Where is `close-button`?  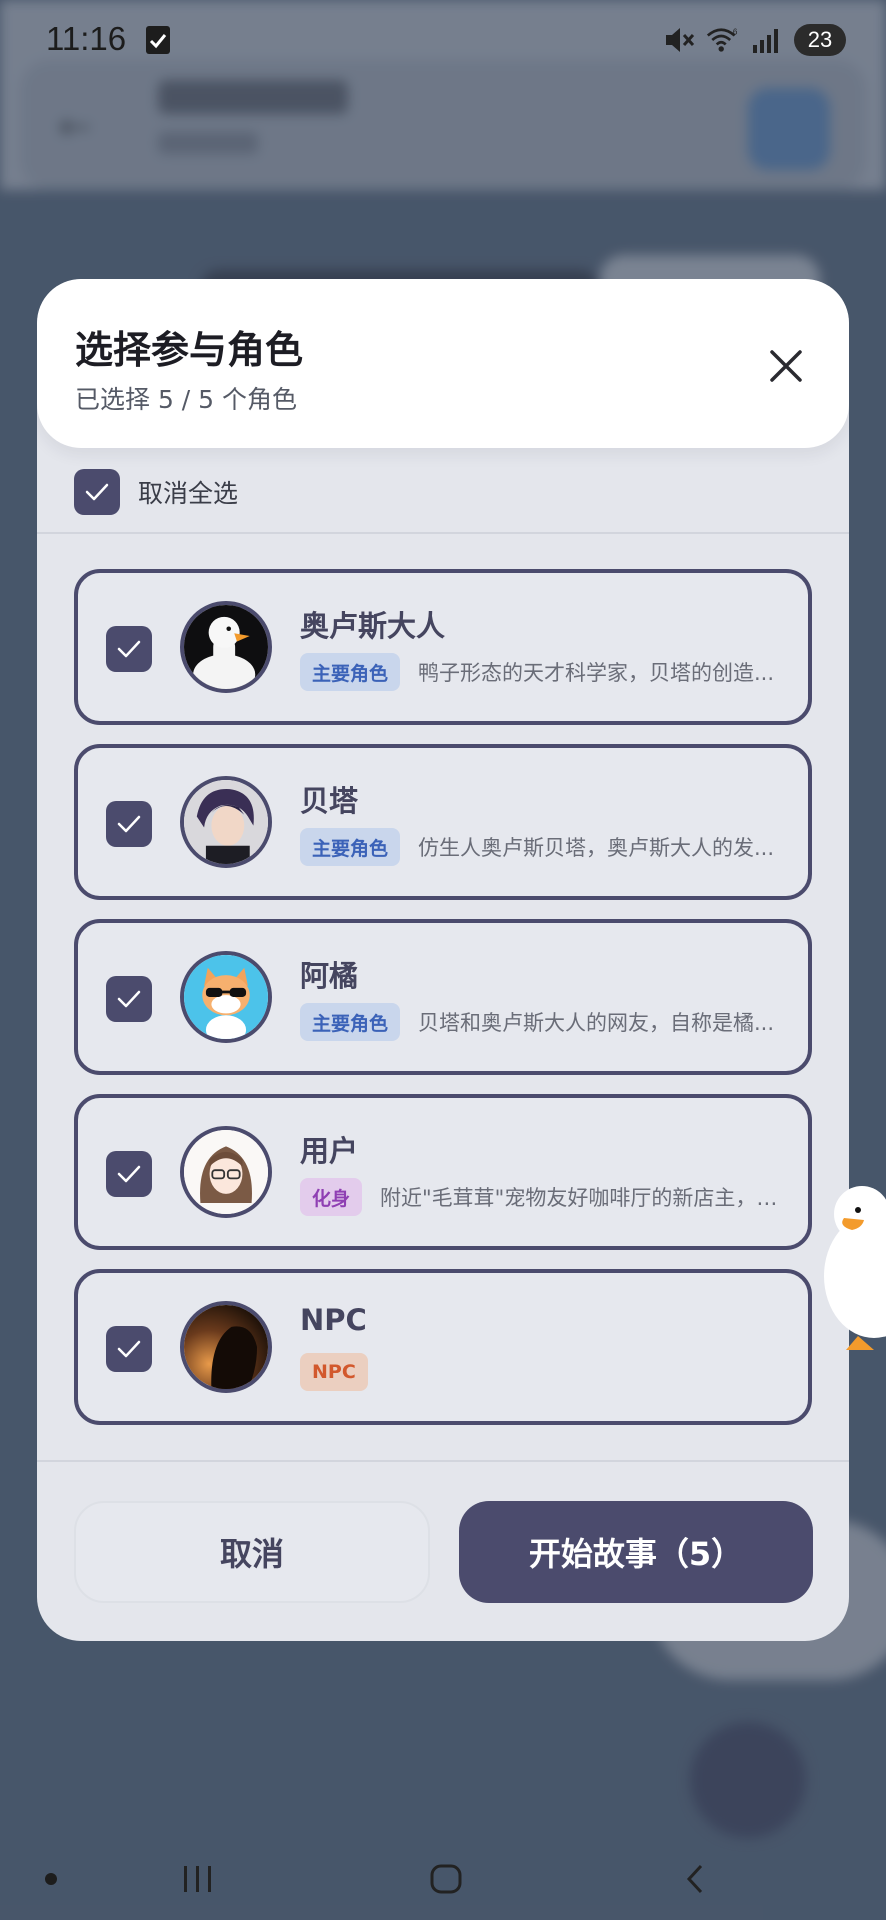 close-button is located at coordinates (786, 366).